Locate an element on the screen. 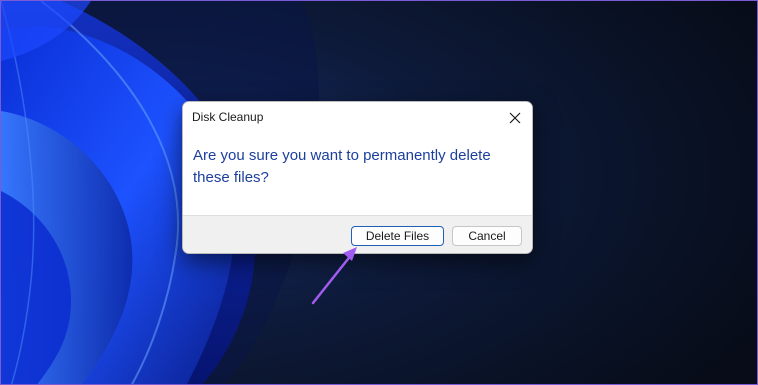  close-icon is located at coordinates (515, 117).